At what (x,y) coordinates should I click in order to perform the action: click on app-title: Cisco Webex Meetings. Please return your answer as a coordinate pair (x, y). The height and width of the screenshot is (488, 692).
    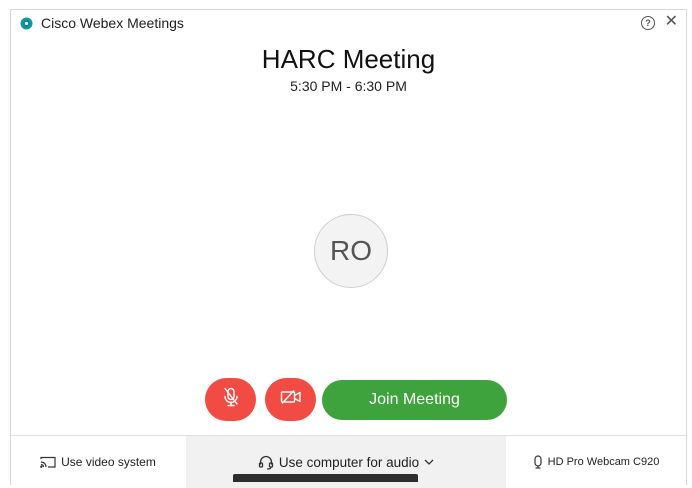
    Looking at the image, I should click on (112, 23).